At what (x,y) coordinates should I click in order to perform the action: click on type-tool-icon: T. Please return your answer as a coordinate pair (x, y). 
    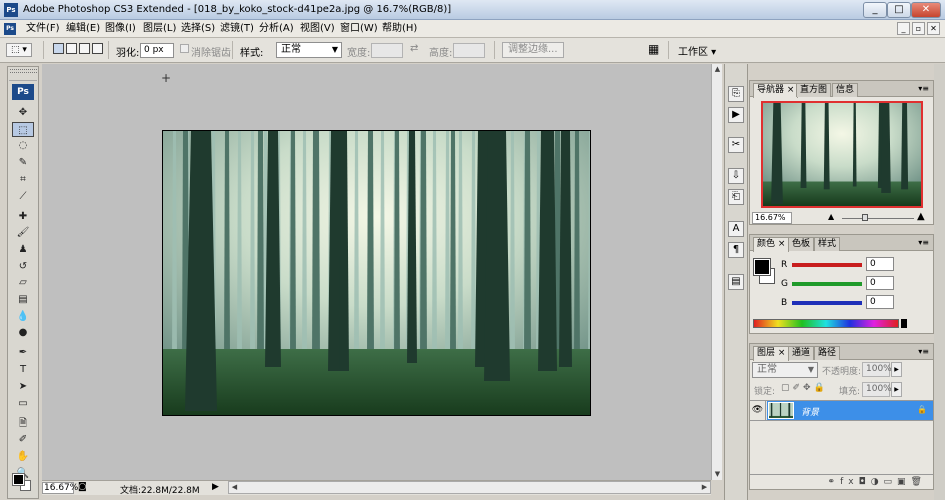
    Looking at the image, I should click on (23, 369).